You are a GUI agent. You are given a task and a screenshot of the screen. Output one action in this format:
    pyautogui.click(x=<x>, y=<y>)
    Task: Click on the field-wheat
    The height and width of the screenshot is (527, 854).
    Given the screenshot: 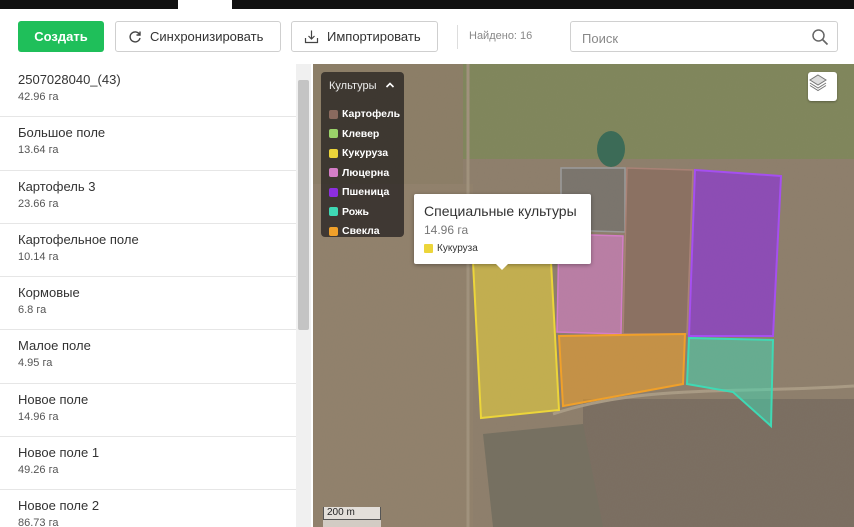 What is the action you would take?
    pyautogui.click(x=735, y=252)
    